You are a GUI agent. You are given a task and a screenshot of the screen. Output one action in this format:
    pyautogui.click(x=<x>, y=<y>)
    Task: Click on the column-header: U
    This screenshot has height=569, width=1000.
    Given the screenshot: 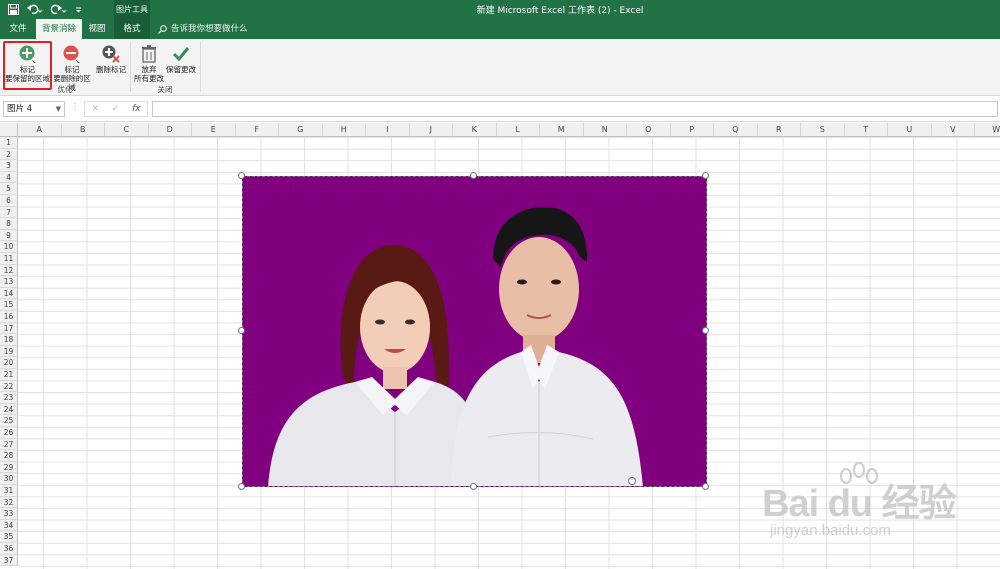 What is the action you would take?
    pyautogui.click(x=910, y=130)
    